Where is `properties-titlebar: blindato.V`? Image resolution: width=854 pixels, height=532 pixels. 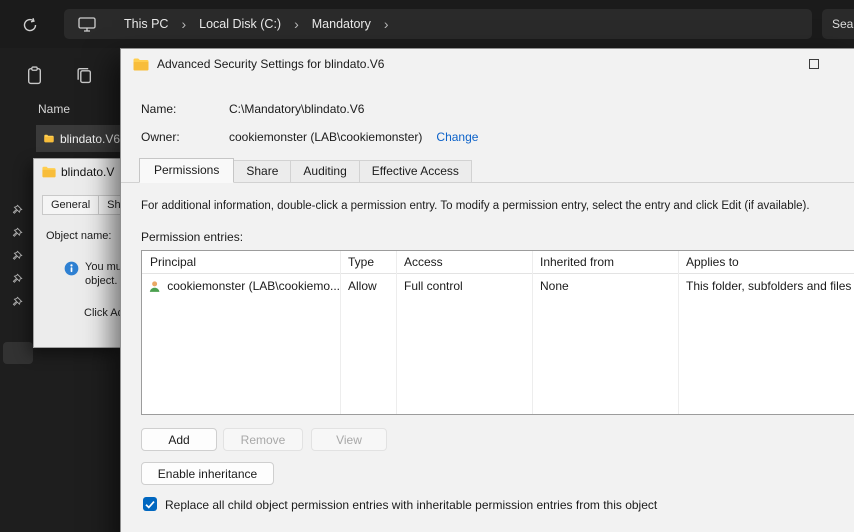
properties-titlebar: blindato.V is located at coordinates (77, 172).